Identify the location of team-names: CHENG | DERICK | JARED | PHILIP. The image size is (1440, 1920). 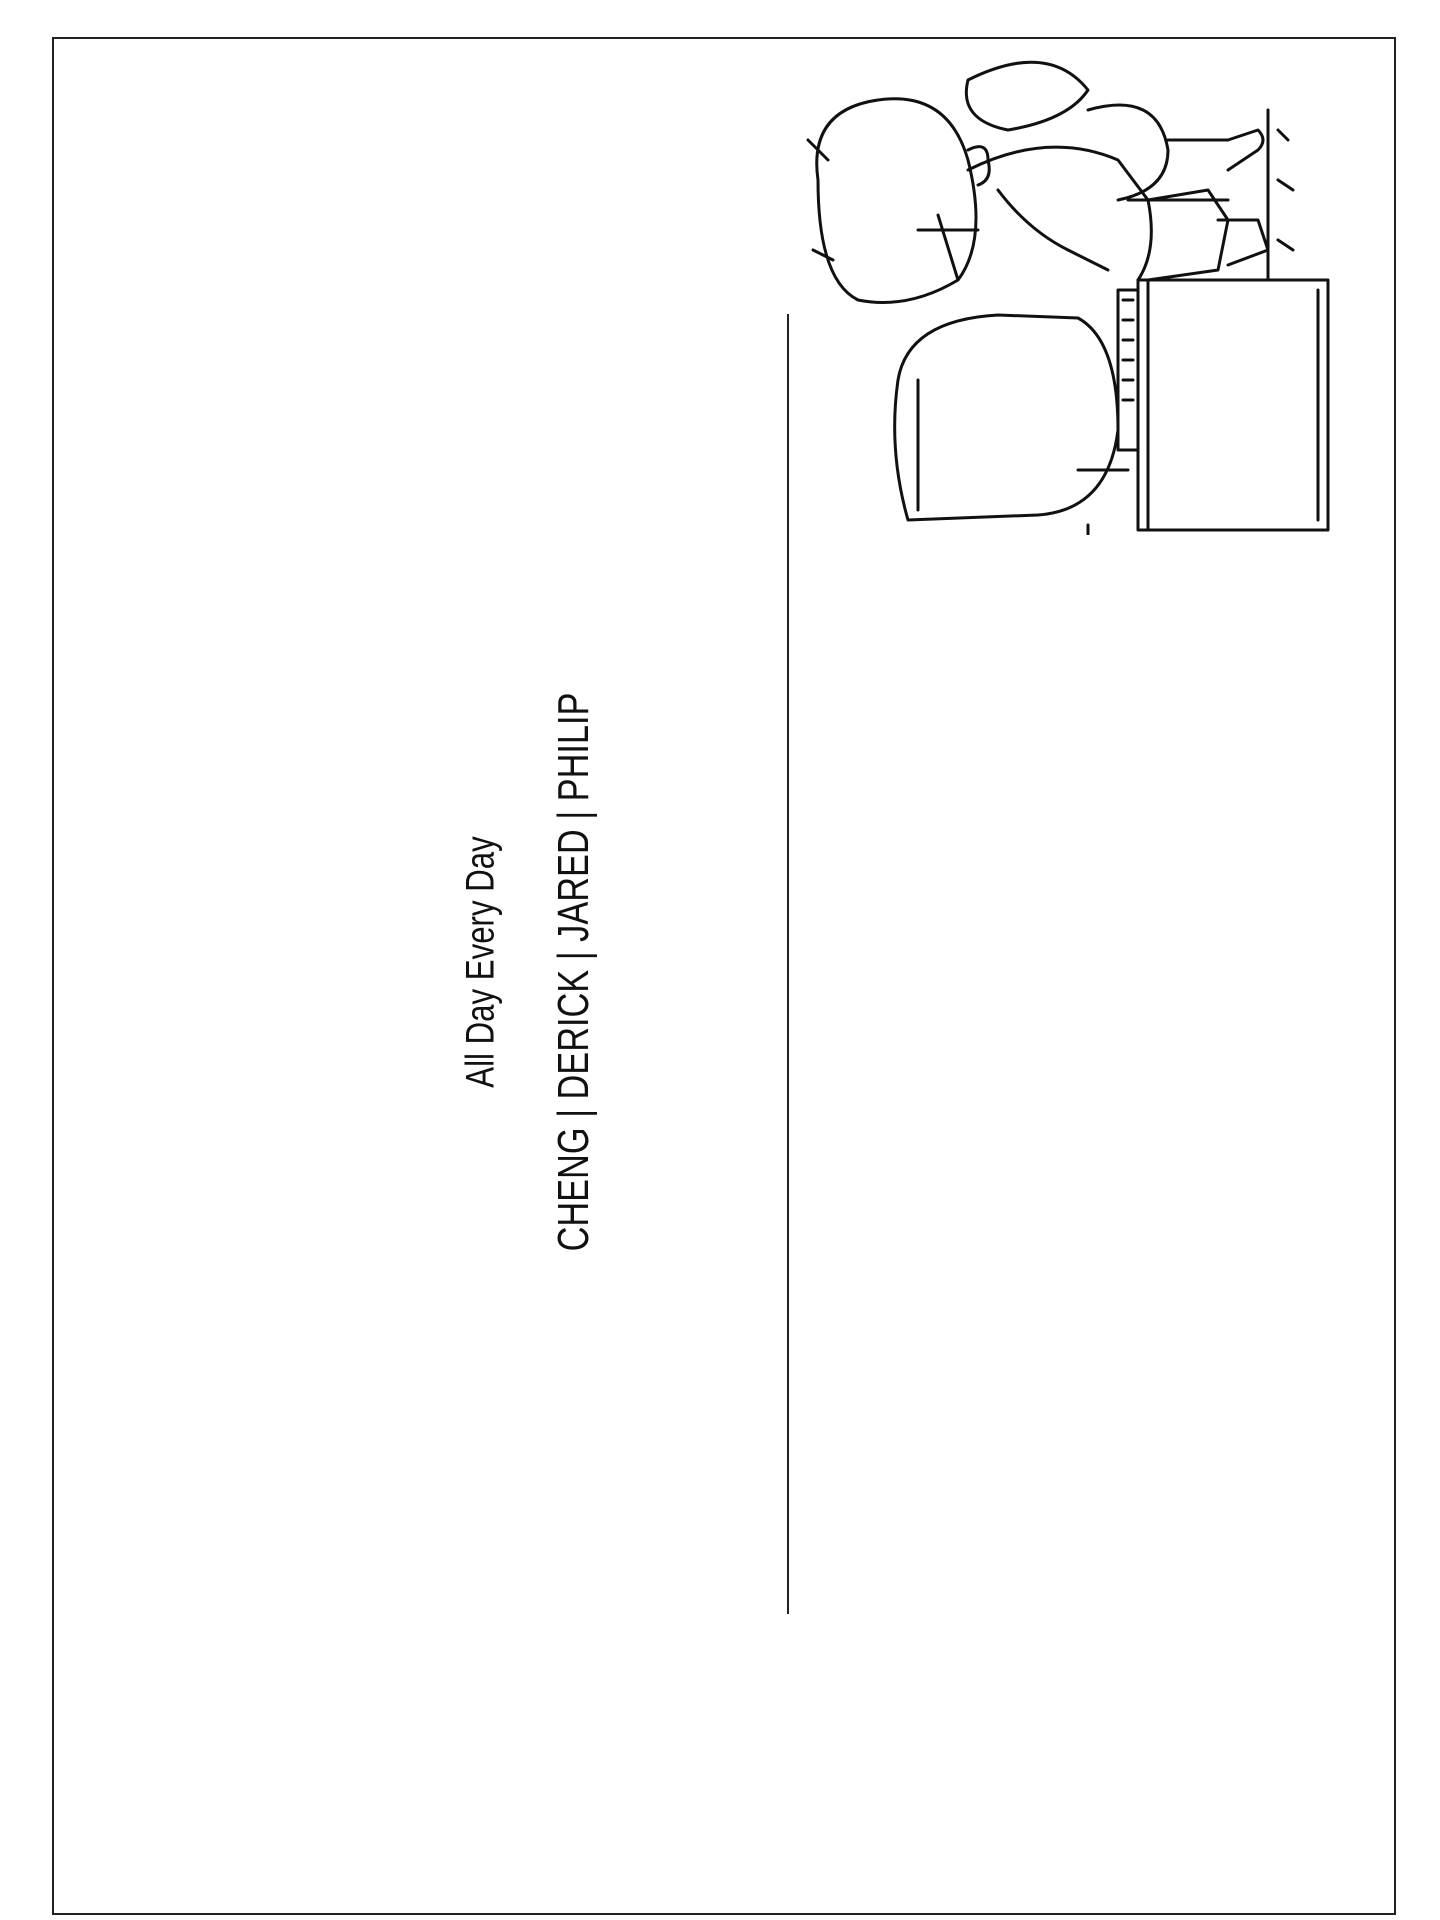
(573, 972).